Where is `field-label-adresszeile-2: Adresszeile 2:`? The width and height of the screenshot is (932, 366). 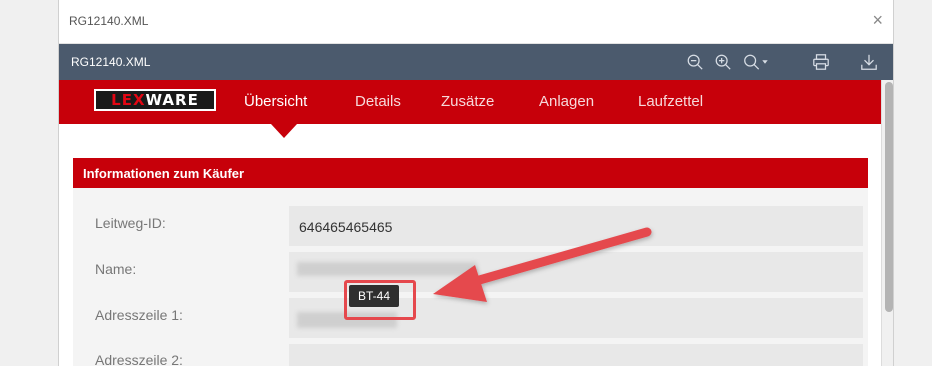 field-label-adresszeile-2: Adresszeile 2: is located at coordinates (139, 359).